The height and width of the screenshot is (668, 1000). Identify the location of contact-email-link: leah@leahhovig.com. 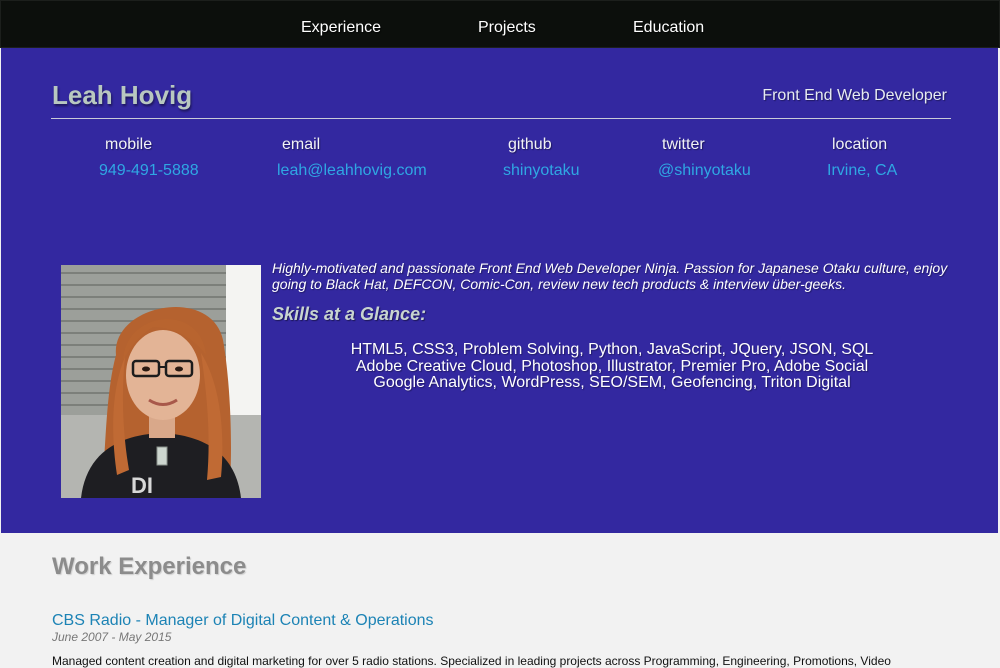
(352, 171).